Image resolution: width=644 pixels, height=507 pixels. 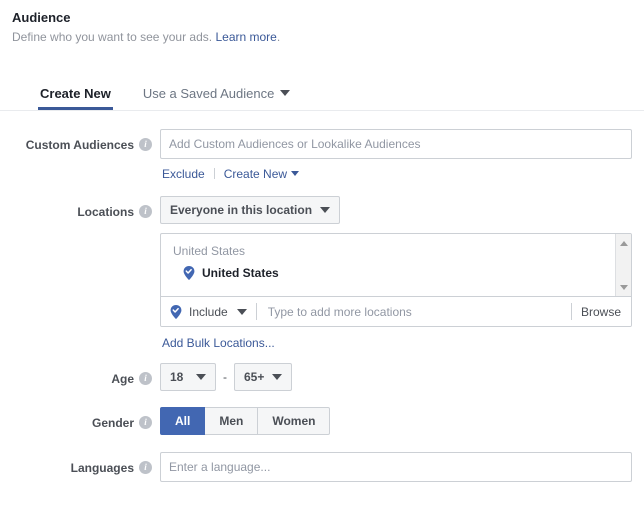 I want to click on gender-option-women: Women, so click(x=294, y=420).